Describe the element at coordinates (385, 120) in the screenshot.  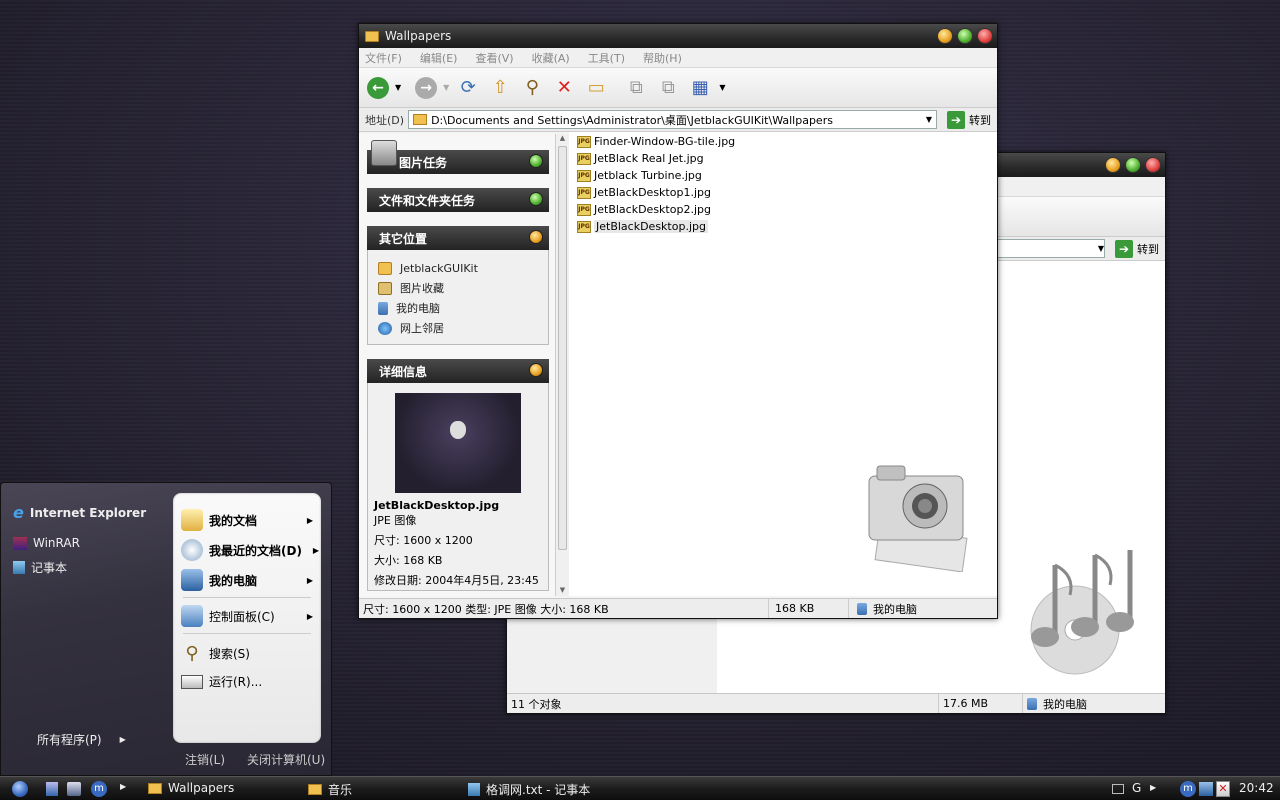
I see `address-label: 地址(D)` at that location.